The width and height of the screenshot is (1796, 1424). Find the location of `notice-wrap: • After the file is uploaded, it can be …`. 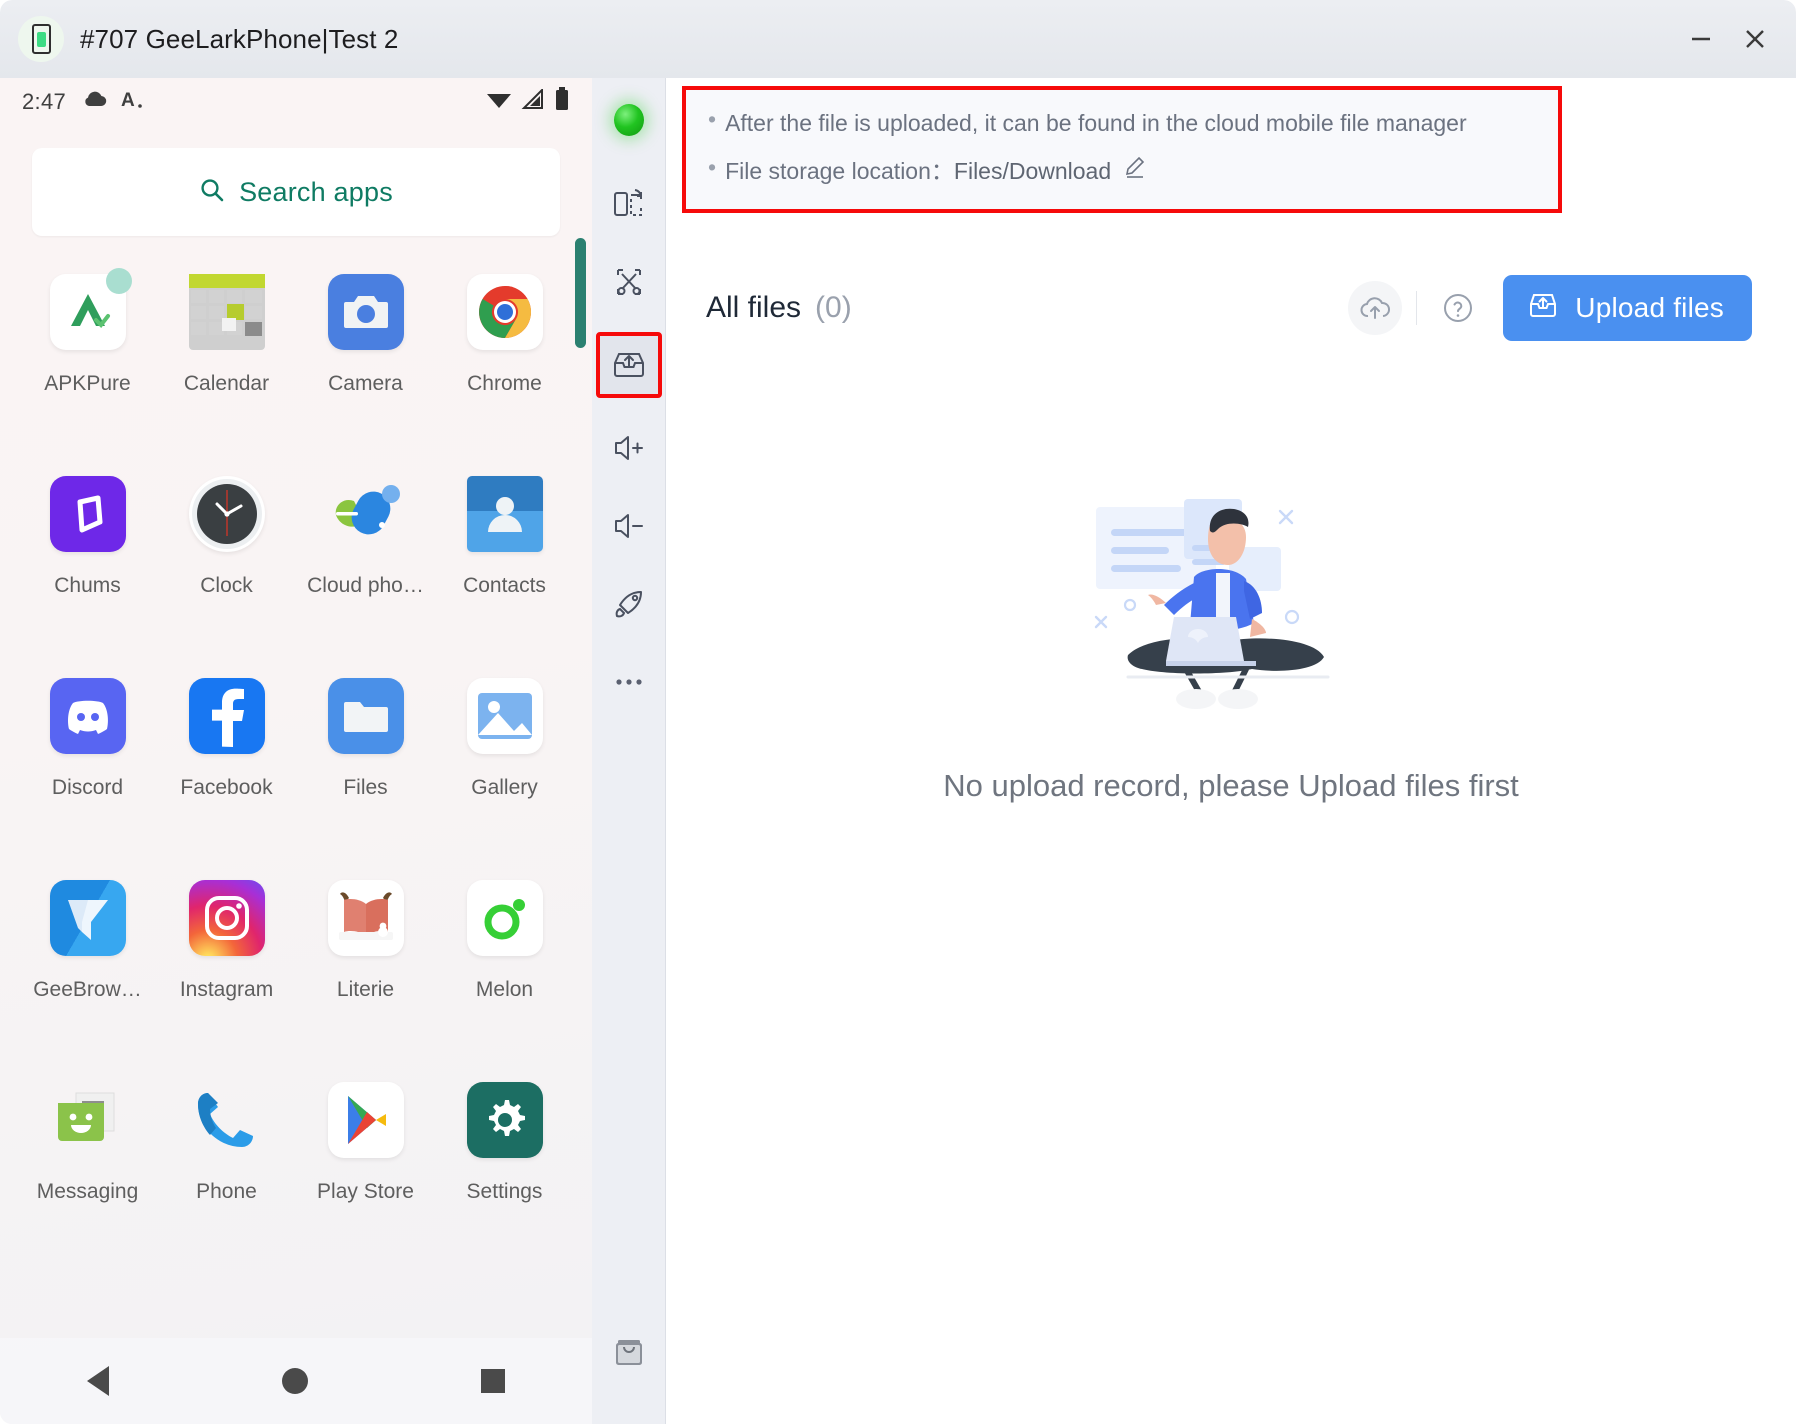

notice-wrap: • After the file is uploaded, it can be … is located at coordinates (1231, 146).